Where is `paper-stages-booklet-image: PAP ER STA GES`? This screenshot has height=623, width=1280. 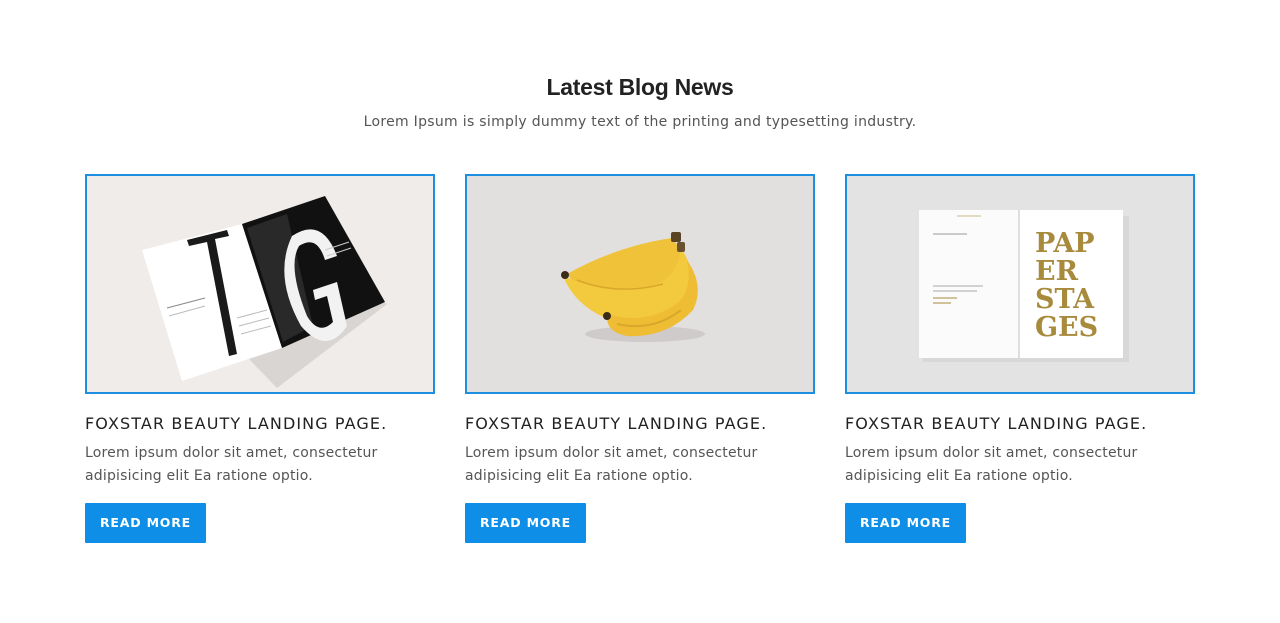
paper-stages-booklet-image: PAP ER STA GES is located at coordinates (1020, 284).